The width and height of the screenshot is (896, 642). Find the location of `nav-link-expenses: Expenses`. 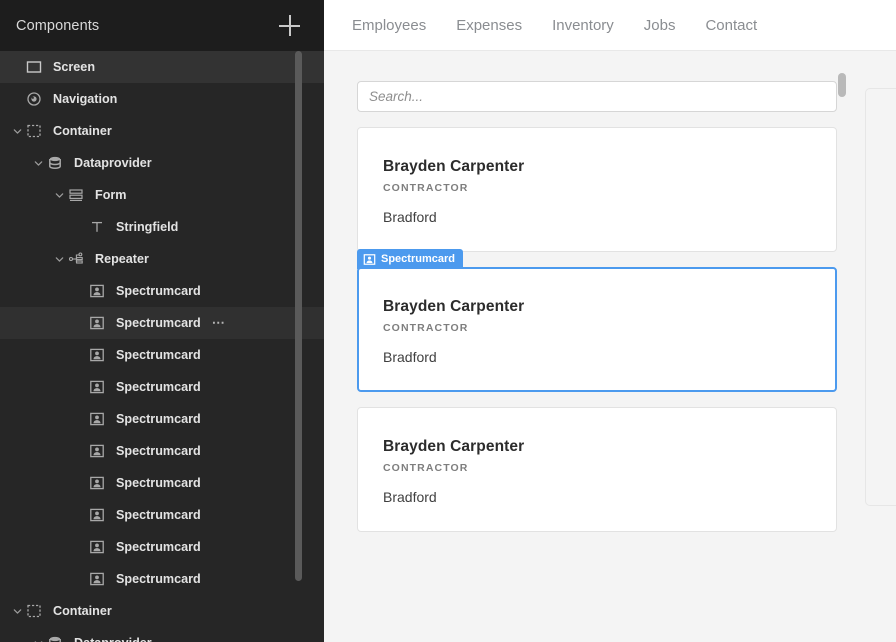

nav-link-expenses: Expenses is located at coordinates (489, 25).